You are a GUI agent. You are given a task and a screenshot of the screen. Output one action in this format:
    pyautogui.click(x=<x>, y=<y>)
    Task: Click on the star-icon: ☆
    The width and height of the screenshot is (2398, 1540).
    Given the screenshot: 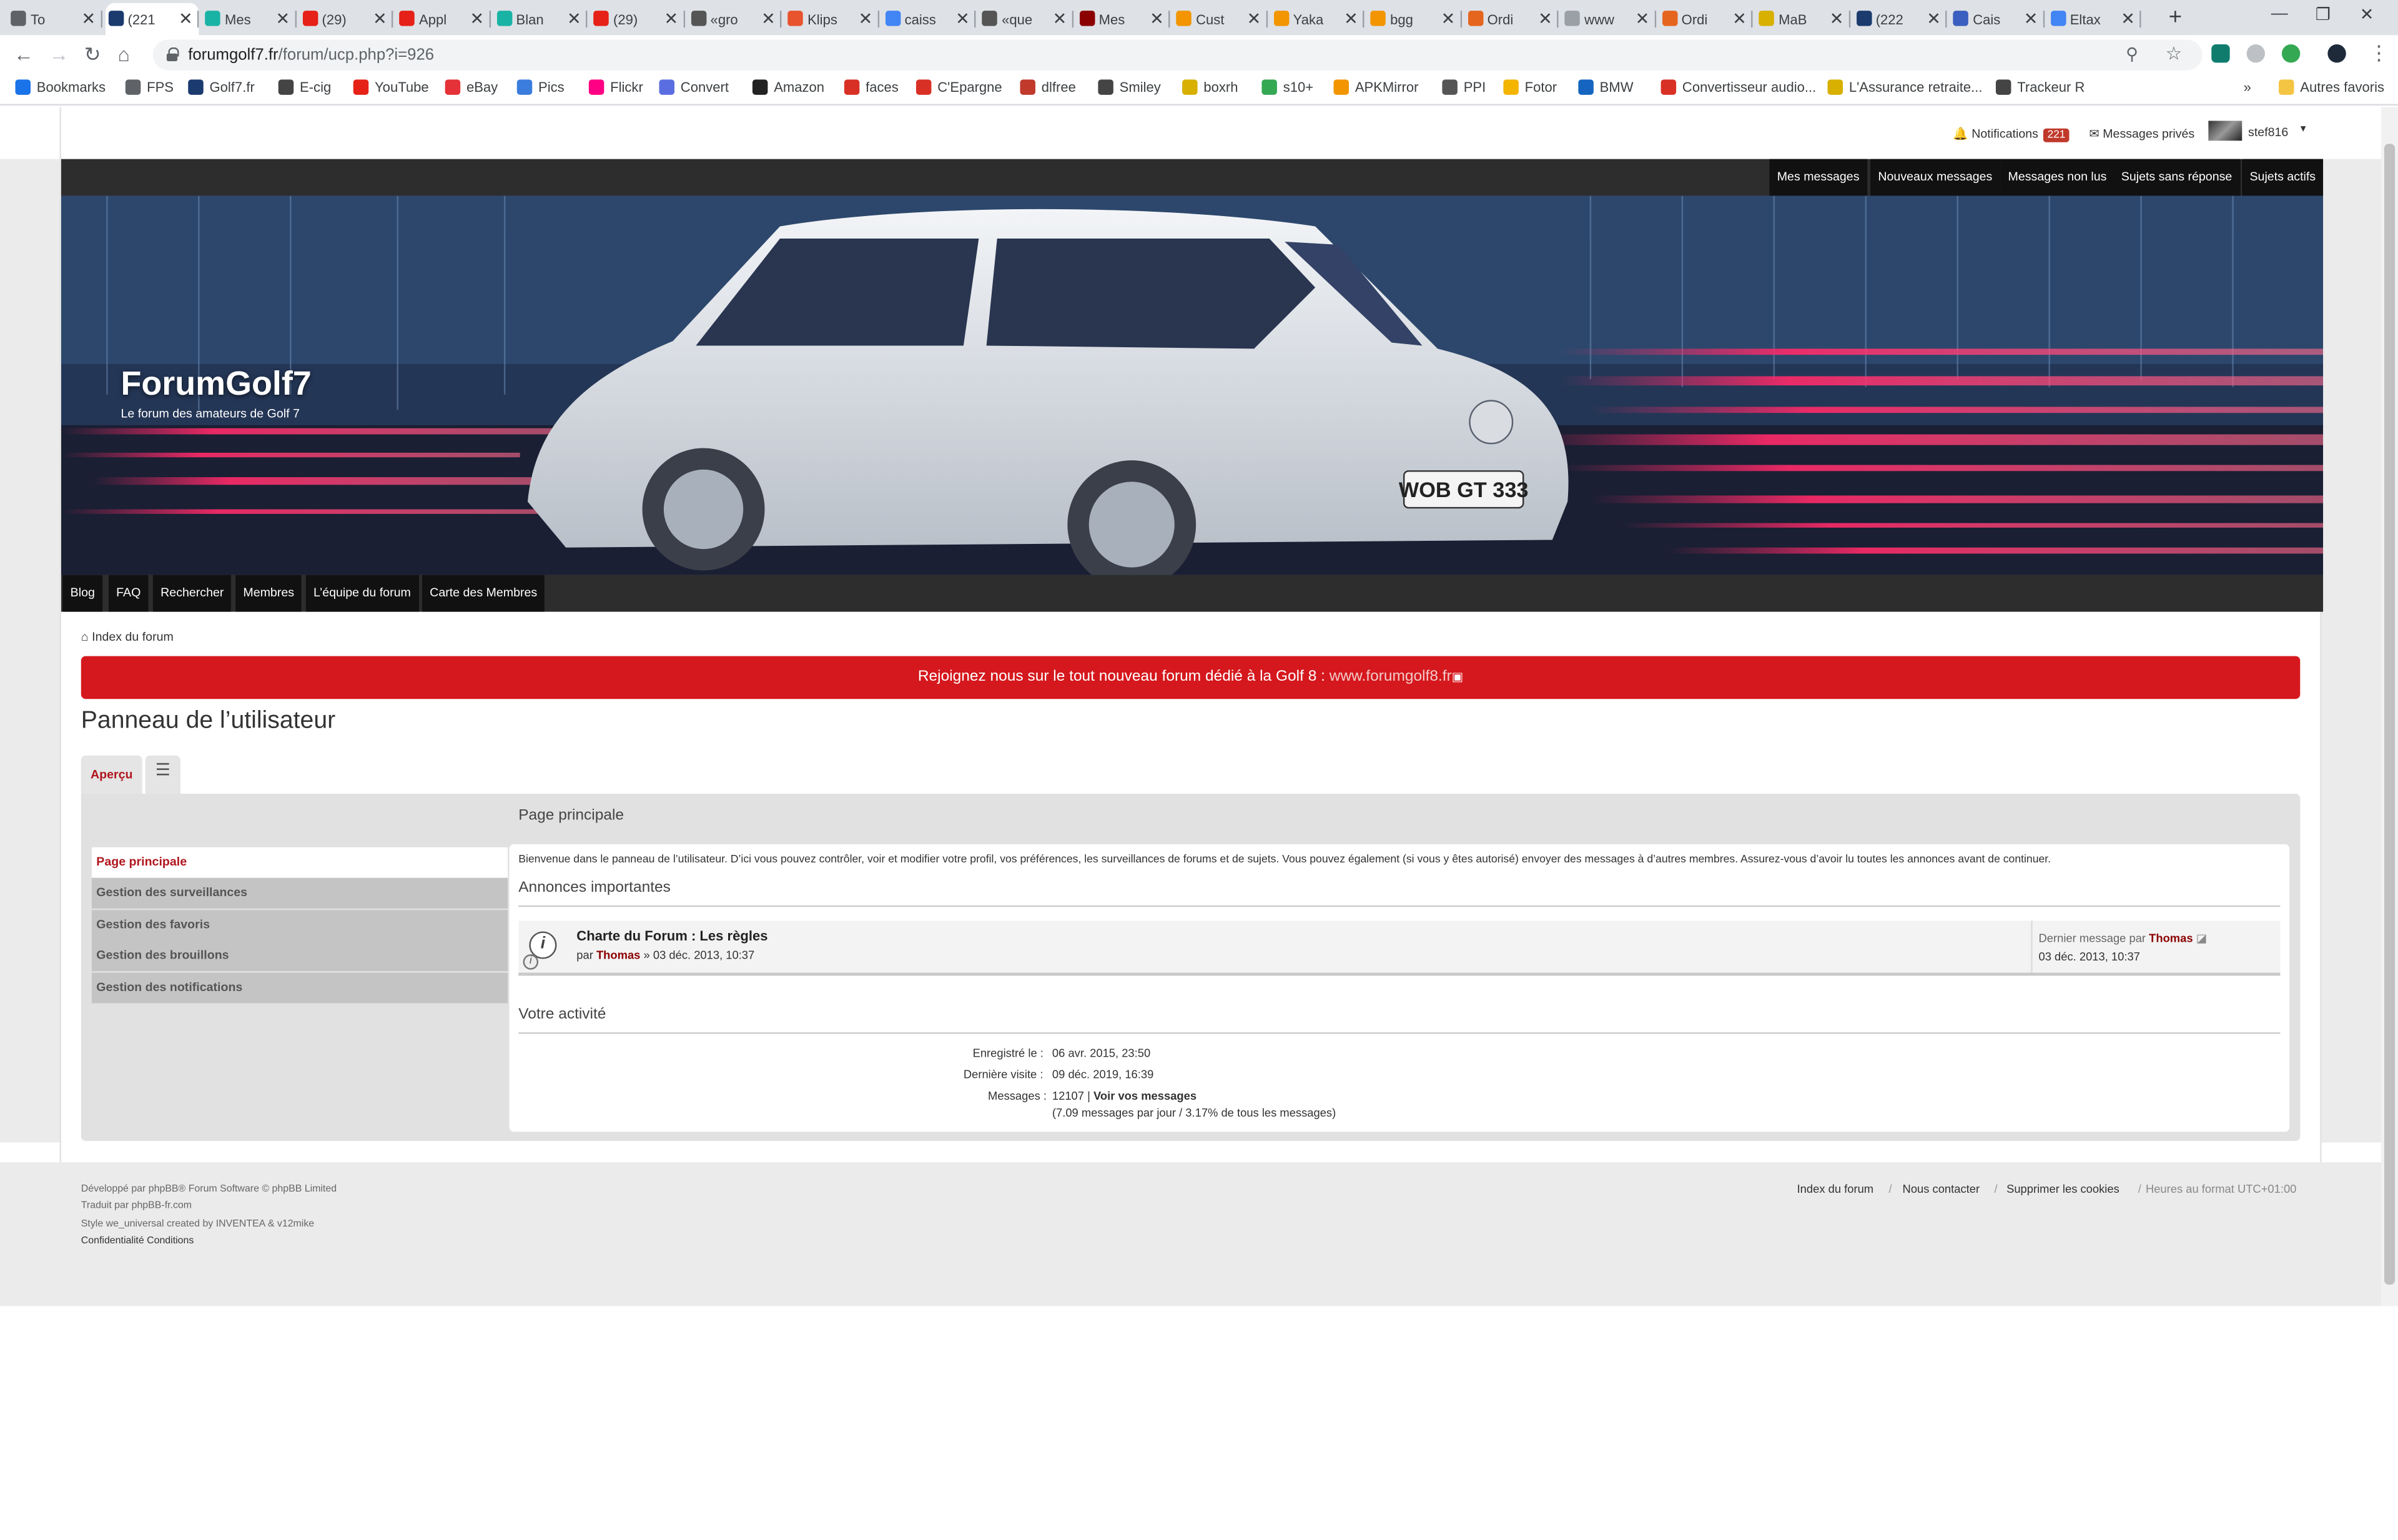 What is the action you would take?
    pyautogui.click(x=2174, y=53)
    